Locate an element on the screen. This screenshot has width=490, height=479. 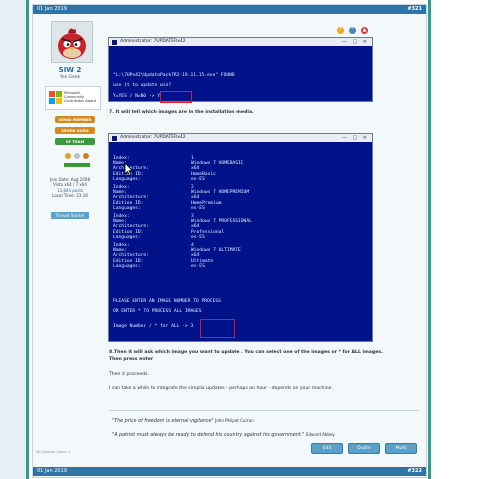
mouse-cursor-icon is located at coordinates (129, 169).